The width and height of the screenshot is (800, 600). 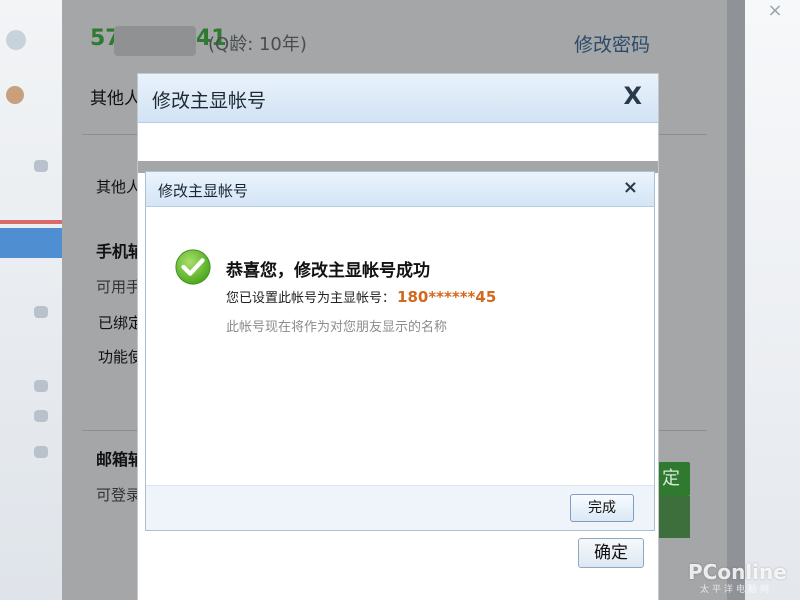 What do you see at coordinates (337, 327) in the screenshot?
I see `display-name-note: 此帐号现在将作为对您朋友显示的名称` at bounding box center [337, 327].